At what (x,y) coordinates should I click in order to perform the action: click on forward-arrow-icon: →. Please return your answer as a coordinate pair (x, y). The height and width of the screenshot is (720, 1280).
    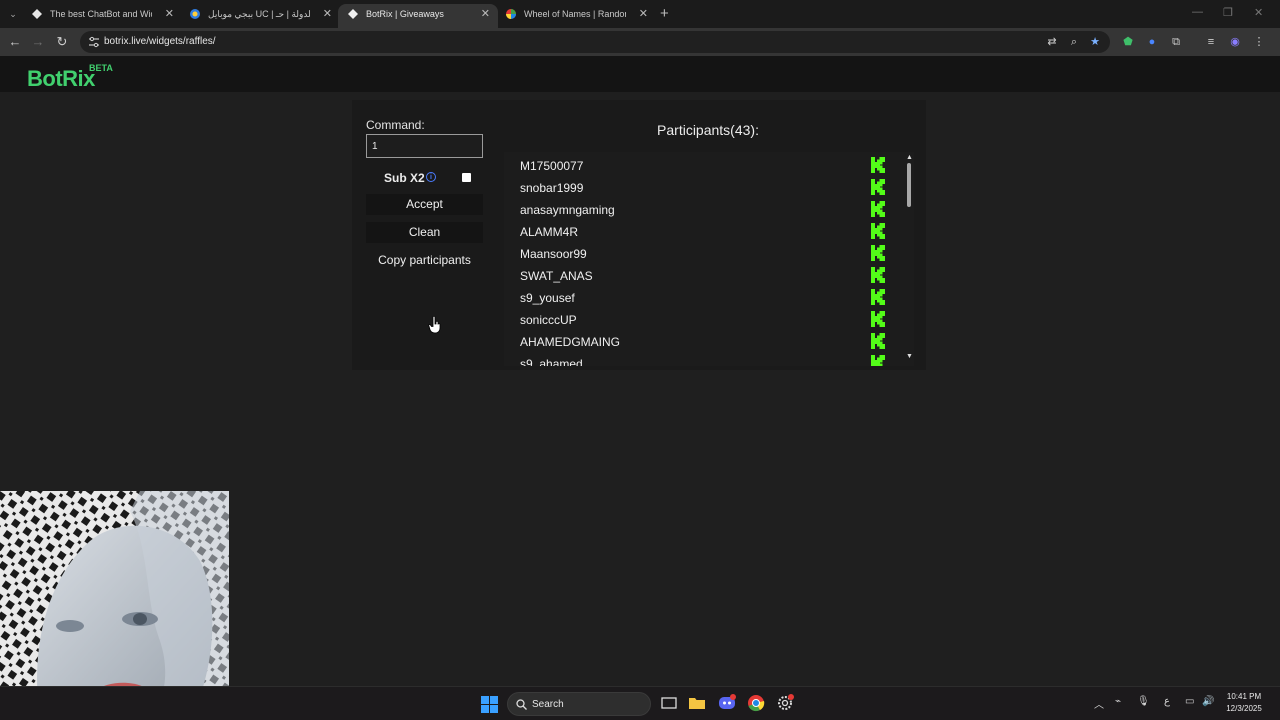
    Looking at the image, I should click on (38, 41).